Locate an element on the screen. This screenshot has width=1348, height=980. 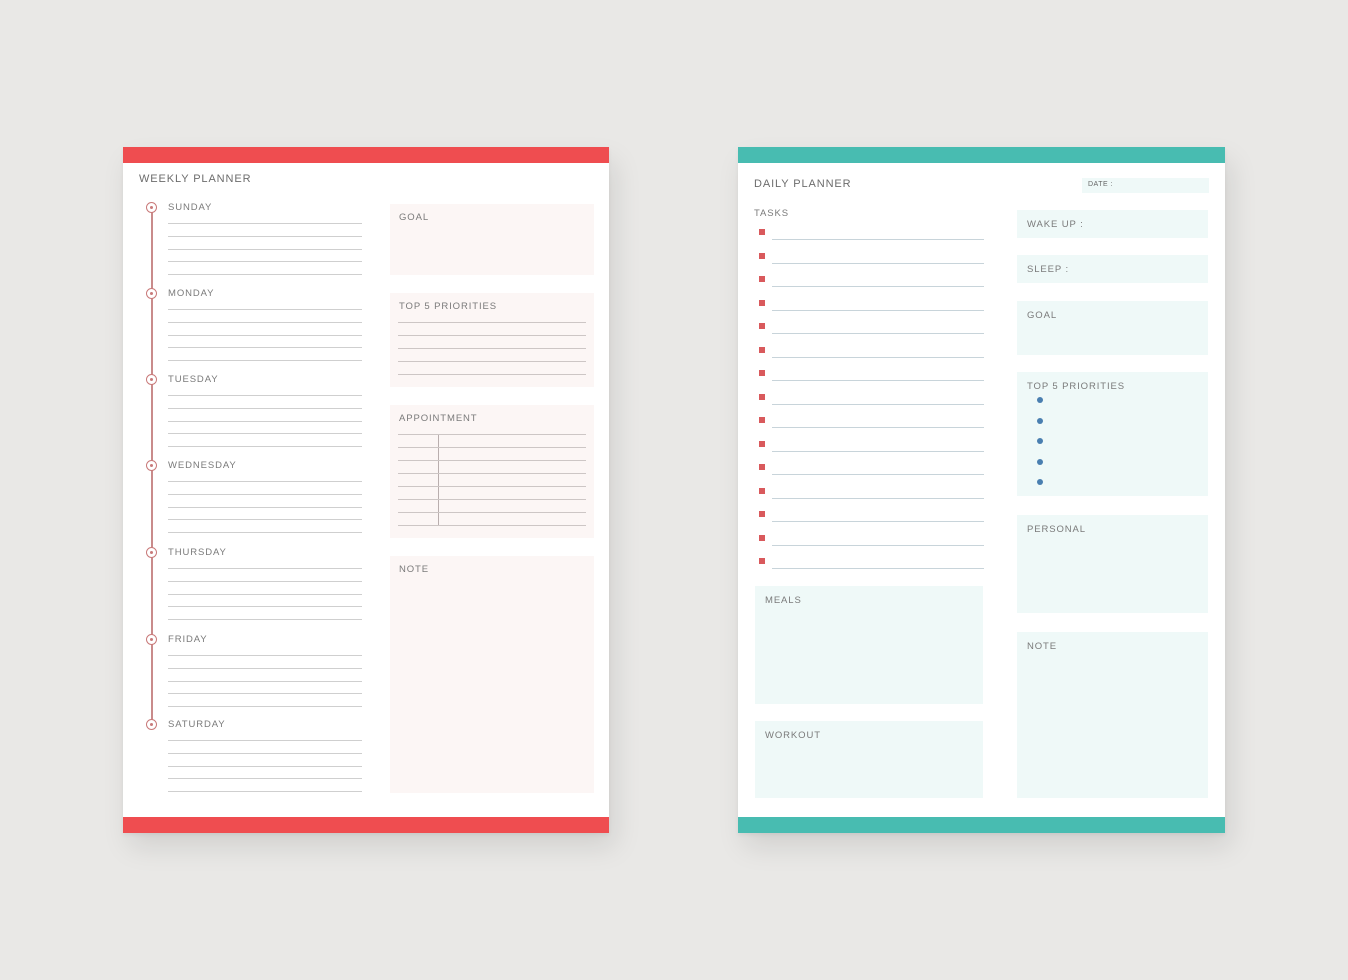
date-field: DATE : is located at coordinates (1145, 185).